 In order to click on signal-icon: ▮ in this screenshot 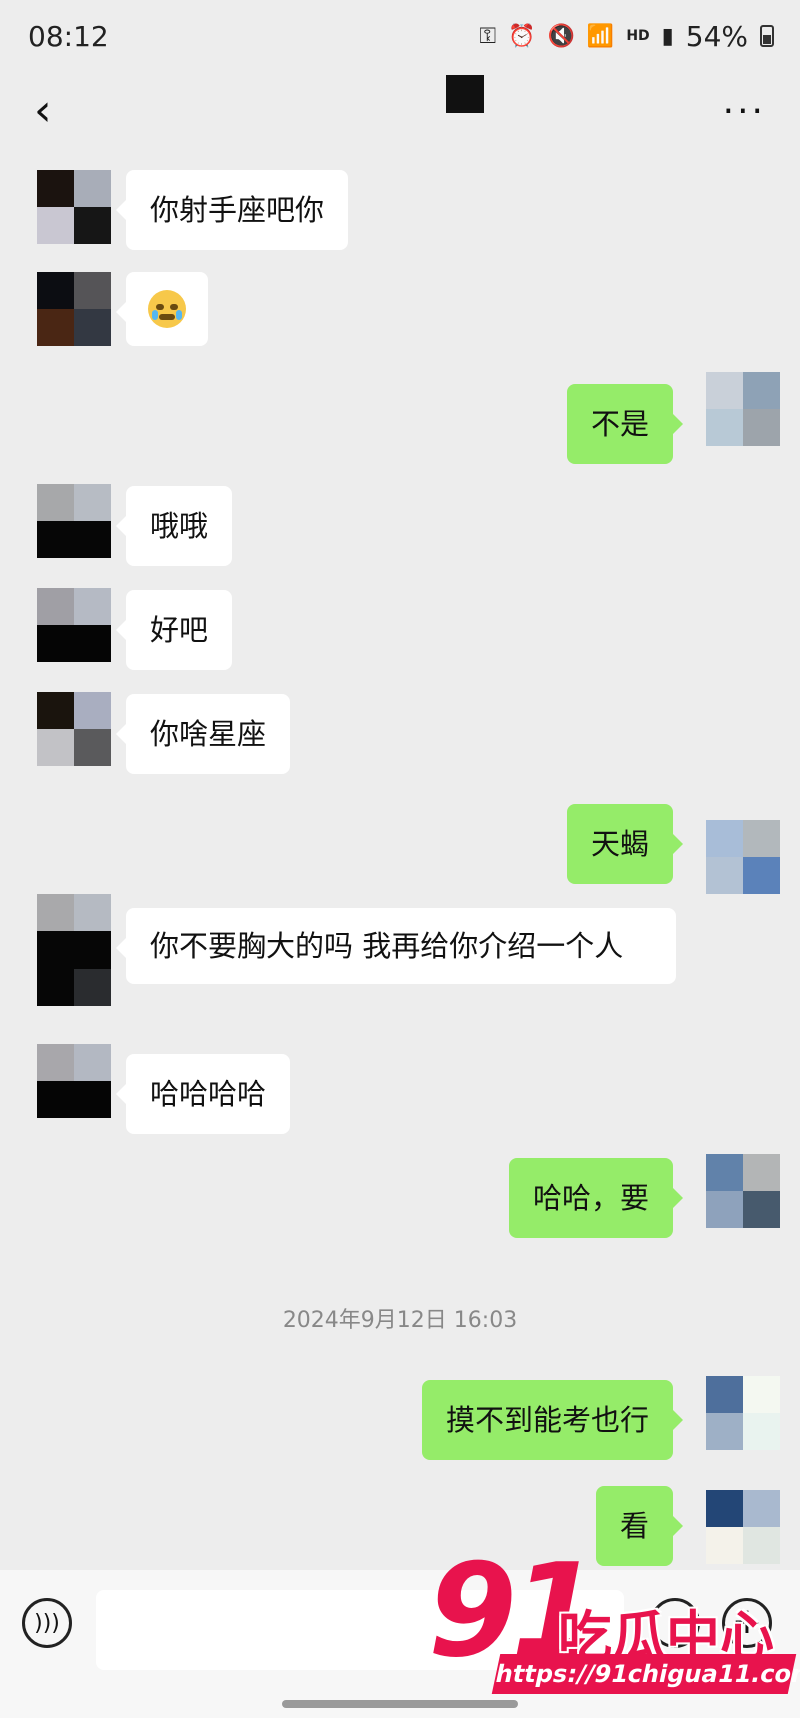, I will do `click(667, 36)`.